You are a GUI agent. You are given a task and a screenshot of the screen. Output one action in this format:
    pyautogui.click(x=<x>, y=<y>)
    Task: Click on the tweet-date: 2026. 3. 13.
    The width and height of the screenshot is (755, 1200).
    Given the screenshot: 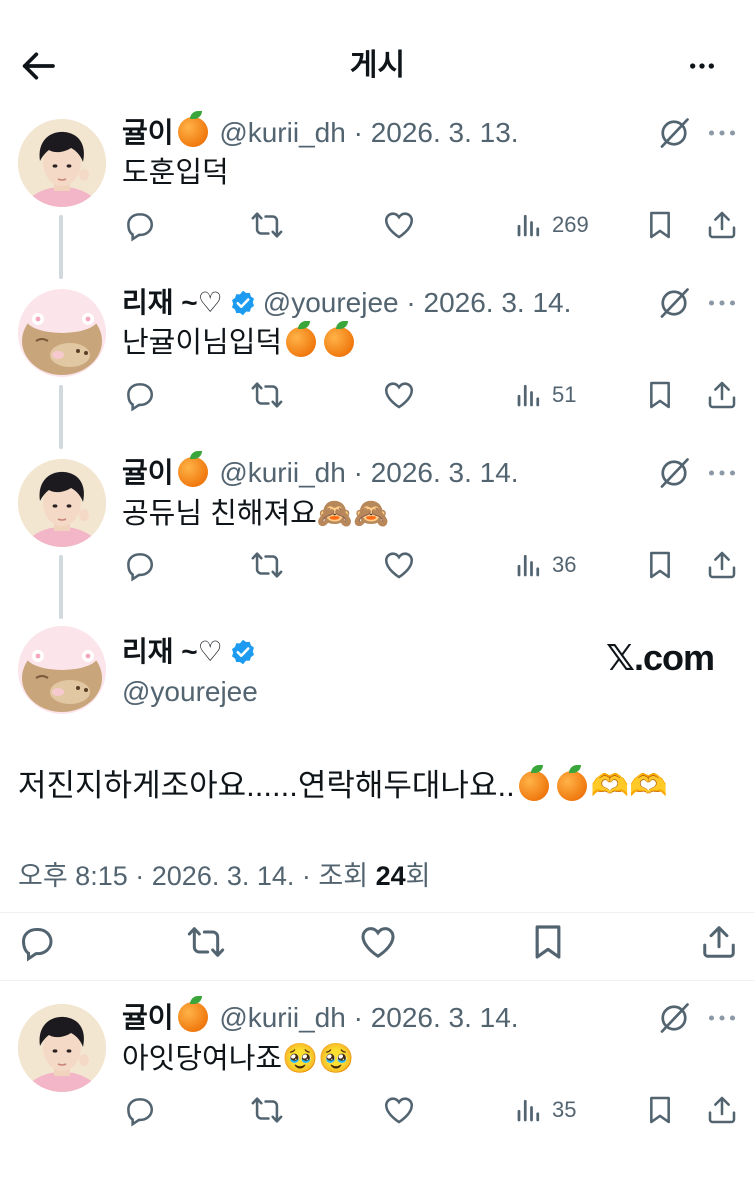 What is the action you would take?
    pyautogui.click(x=445, y=132)
    